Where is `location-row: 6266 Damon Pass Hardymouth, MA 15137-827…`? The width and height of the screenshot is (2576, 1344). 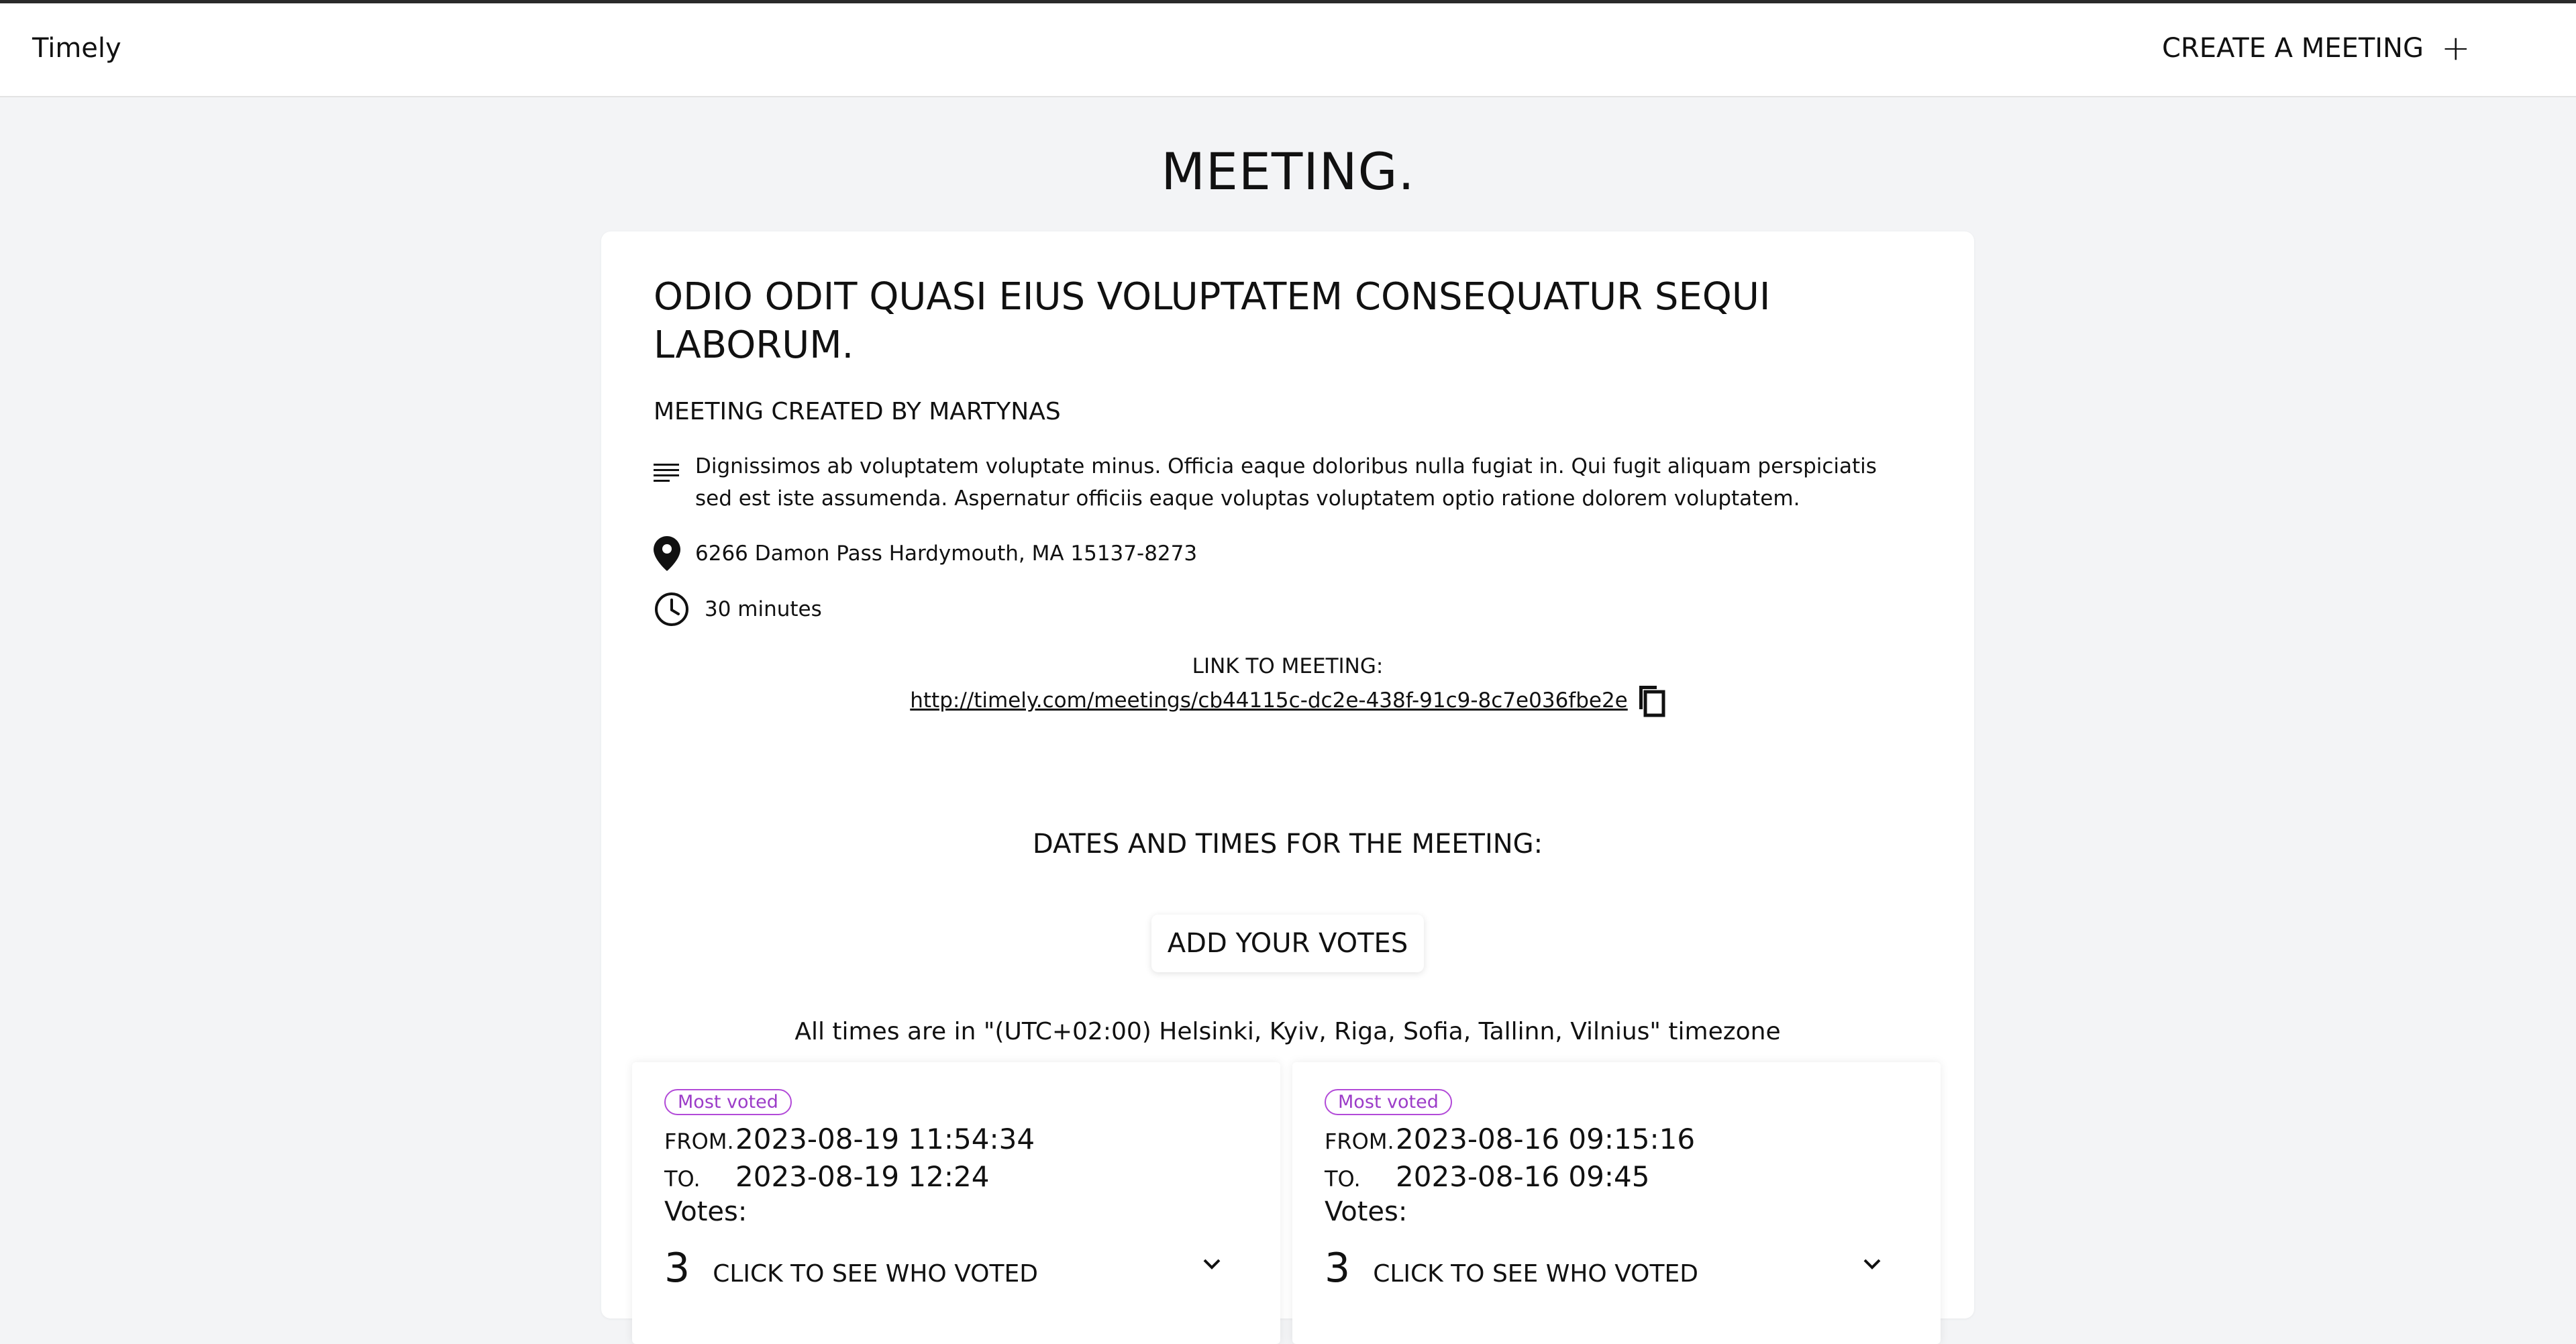 location-row: 6266 Damon Pass Hardymouth, MA 15137-827… is located at coordinates (925, 554).